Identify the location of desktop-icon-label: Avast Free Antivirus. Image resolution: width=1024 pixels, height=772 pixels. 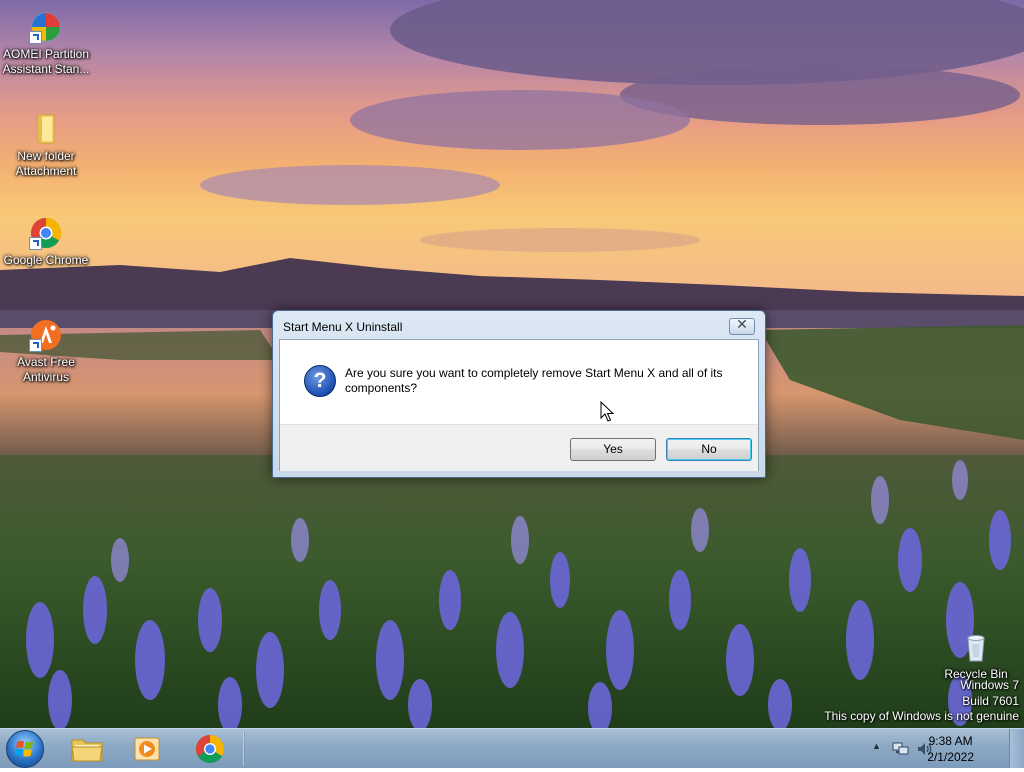
(46, 369).